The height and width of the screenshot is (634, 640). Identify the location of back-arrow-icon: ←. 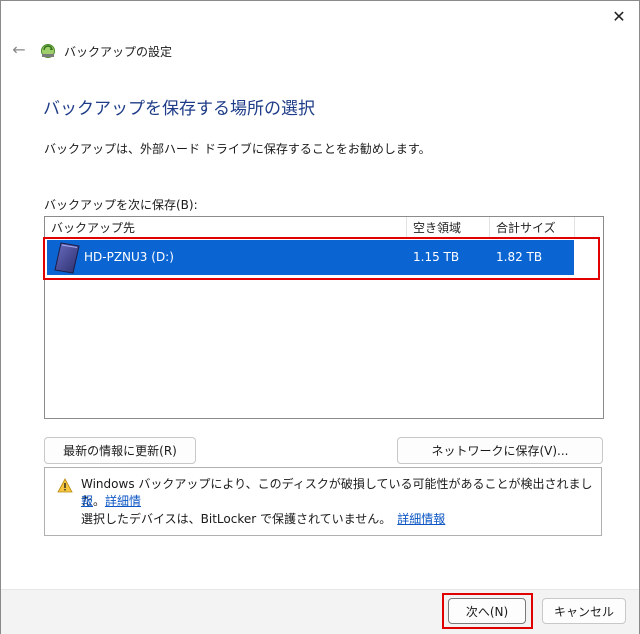
(19, 49).